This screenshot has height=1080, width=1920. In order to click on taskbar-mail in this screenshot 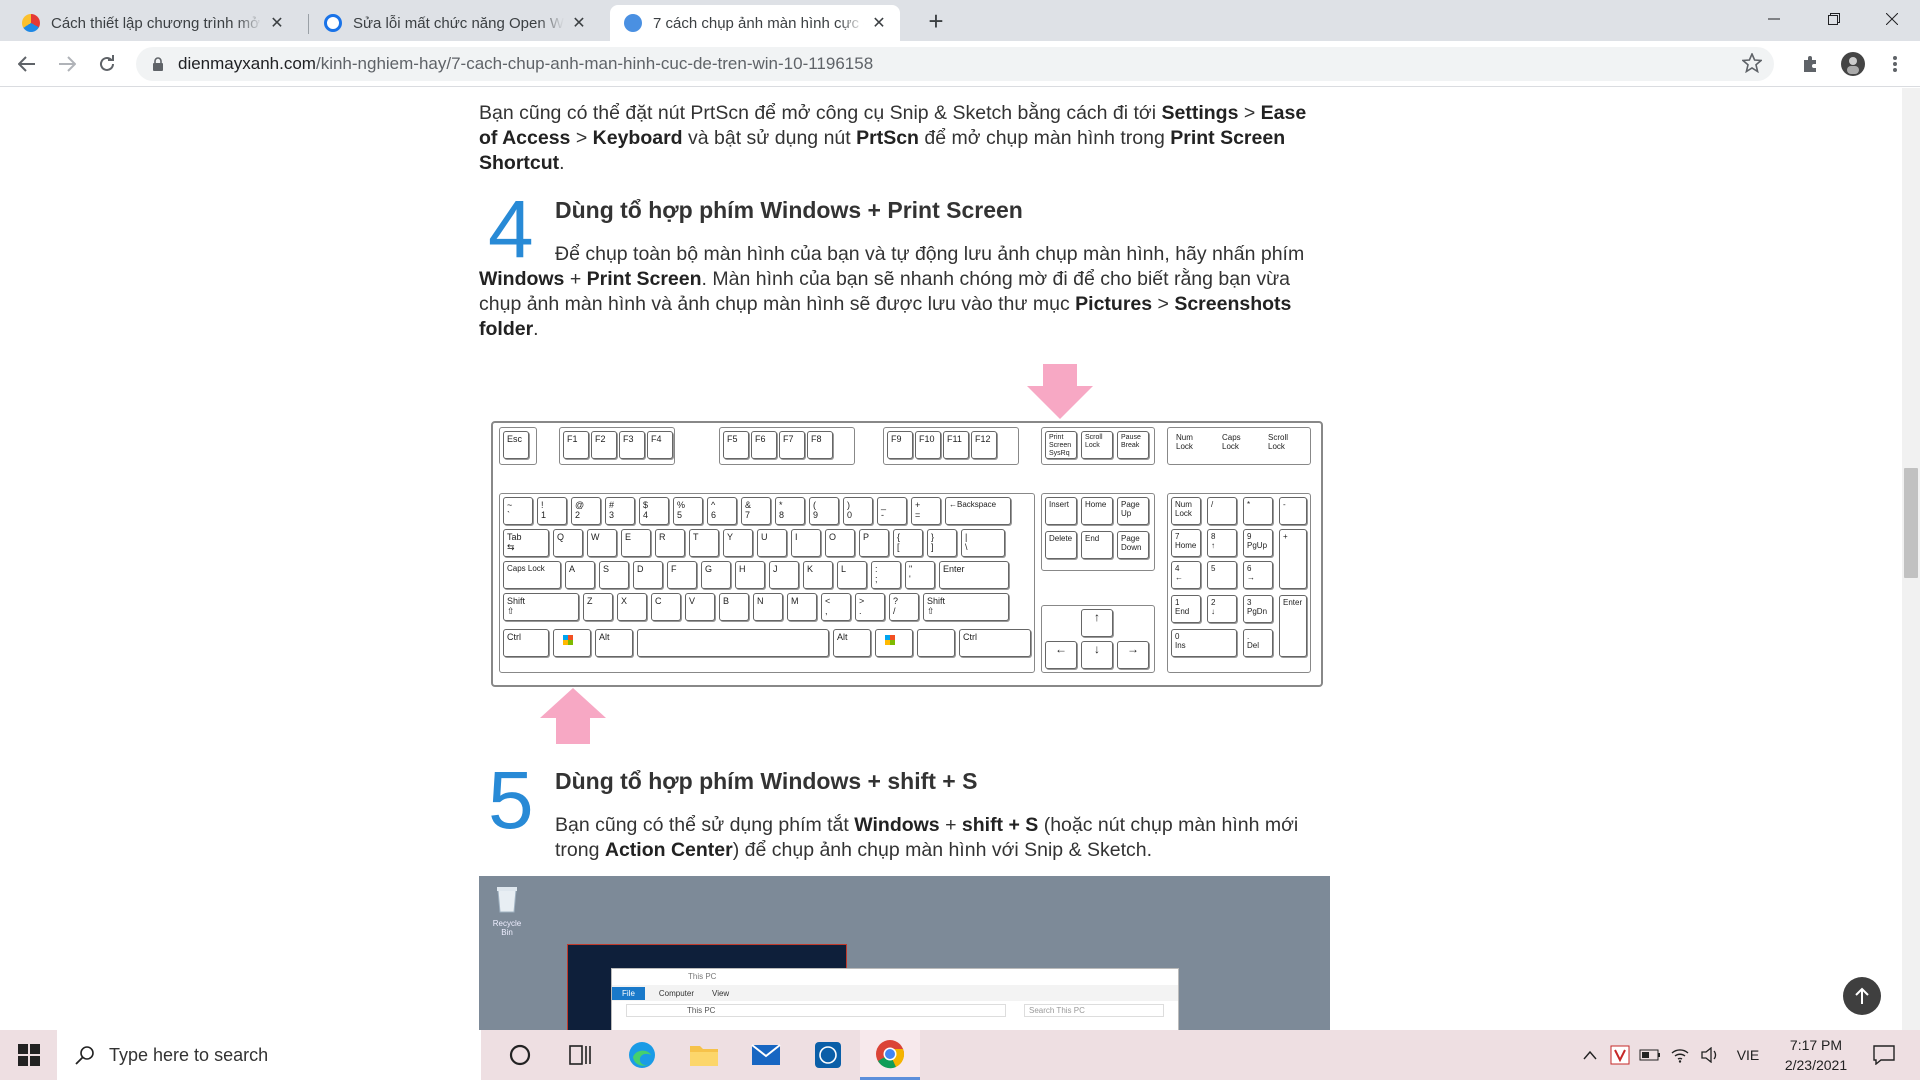, I will do `click(766, 1055)`.